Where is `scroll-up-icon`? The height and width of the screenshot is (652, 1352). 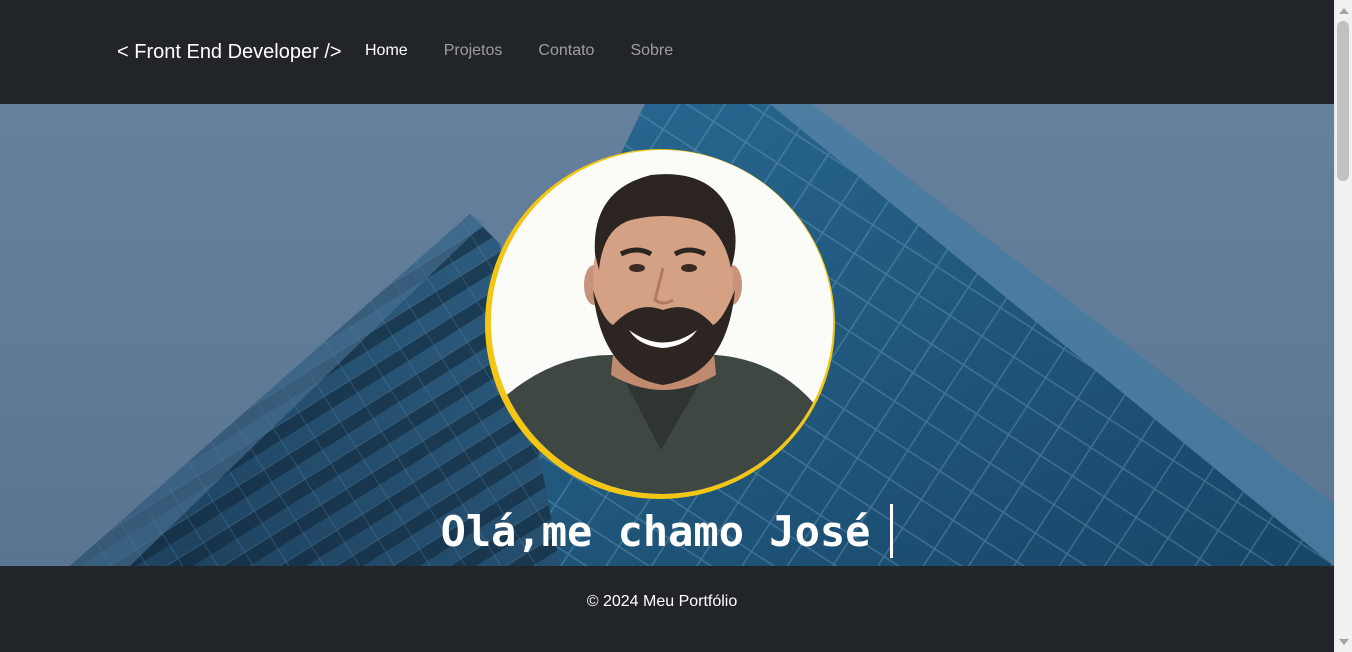
scroll-up-icon is located at coordinates (1344, 11).